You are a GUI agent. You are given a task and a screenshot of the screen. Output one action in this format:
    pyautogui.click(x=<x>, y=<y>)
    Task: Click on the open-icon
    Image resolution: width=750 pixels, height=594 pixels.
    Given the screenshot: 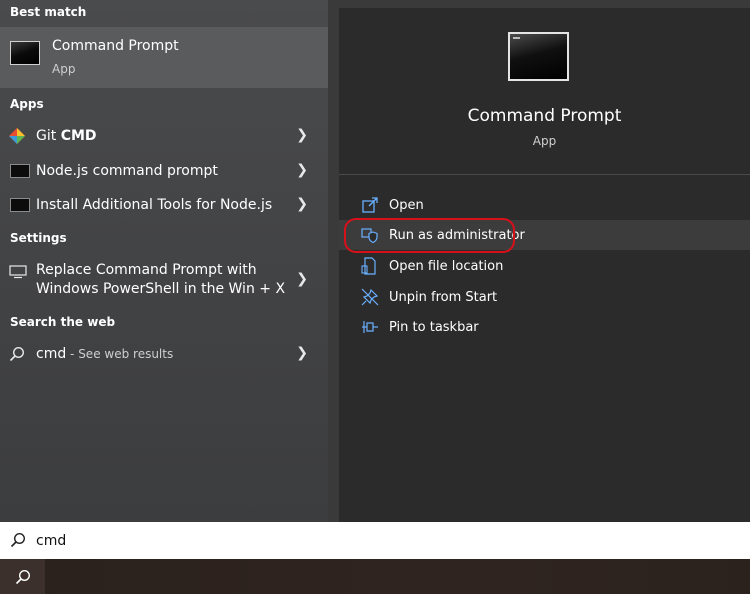 What is the action you would take?
    pyautogui.click(x=370, y=205)
    